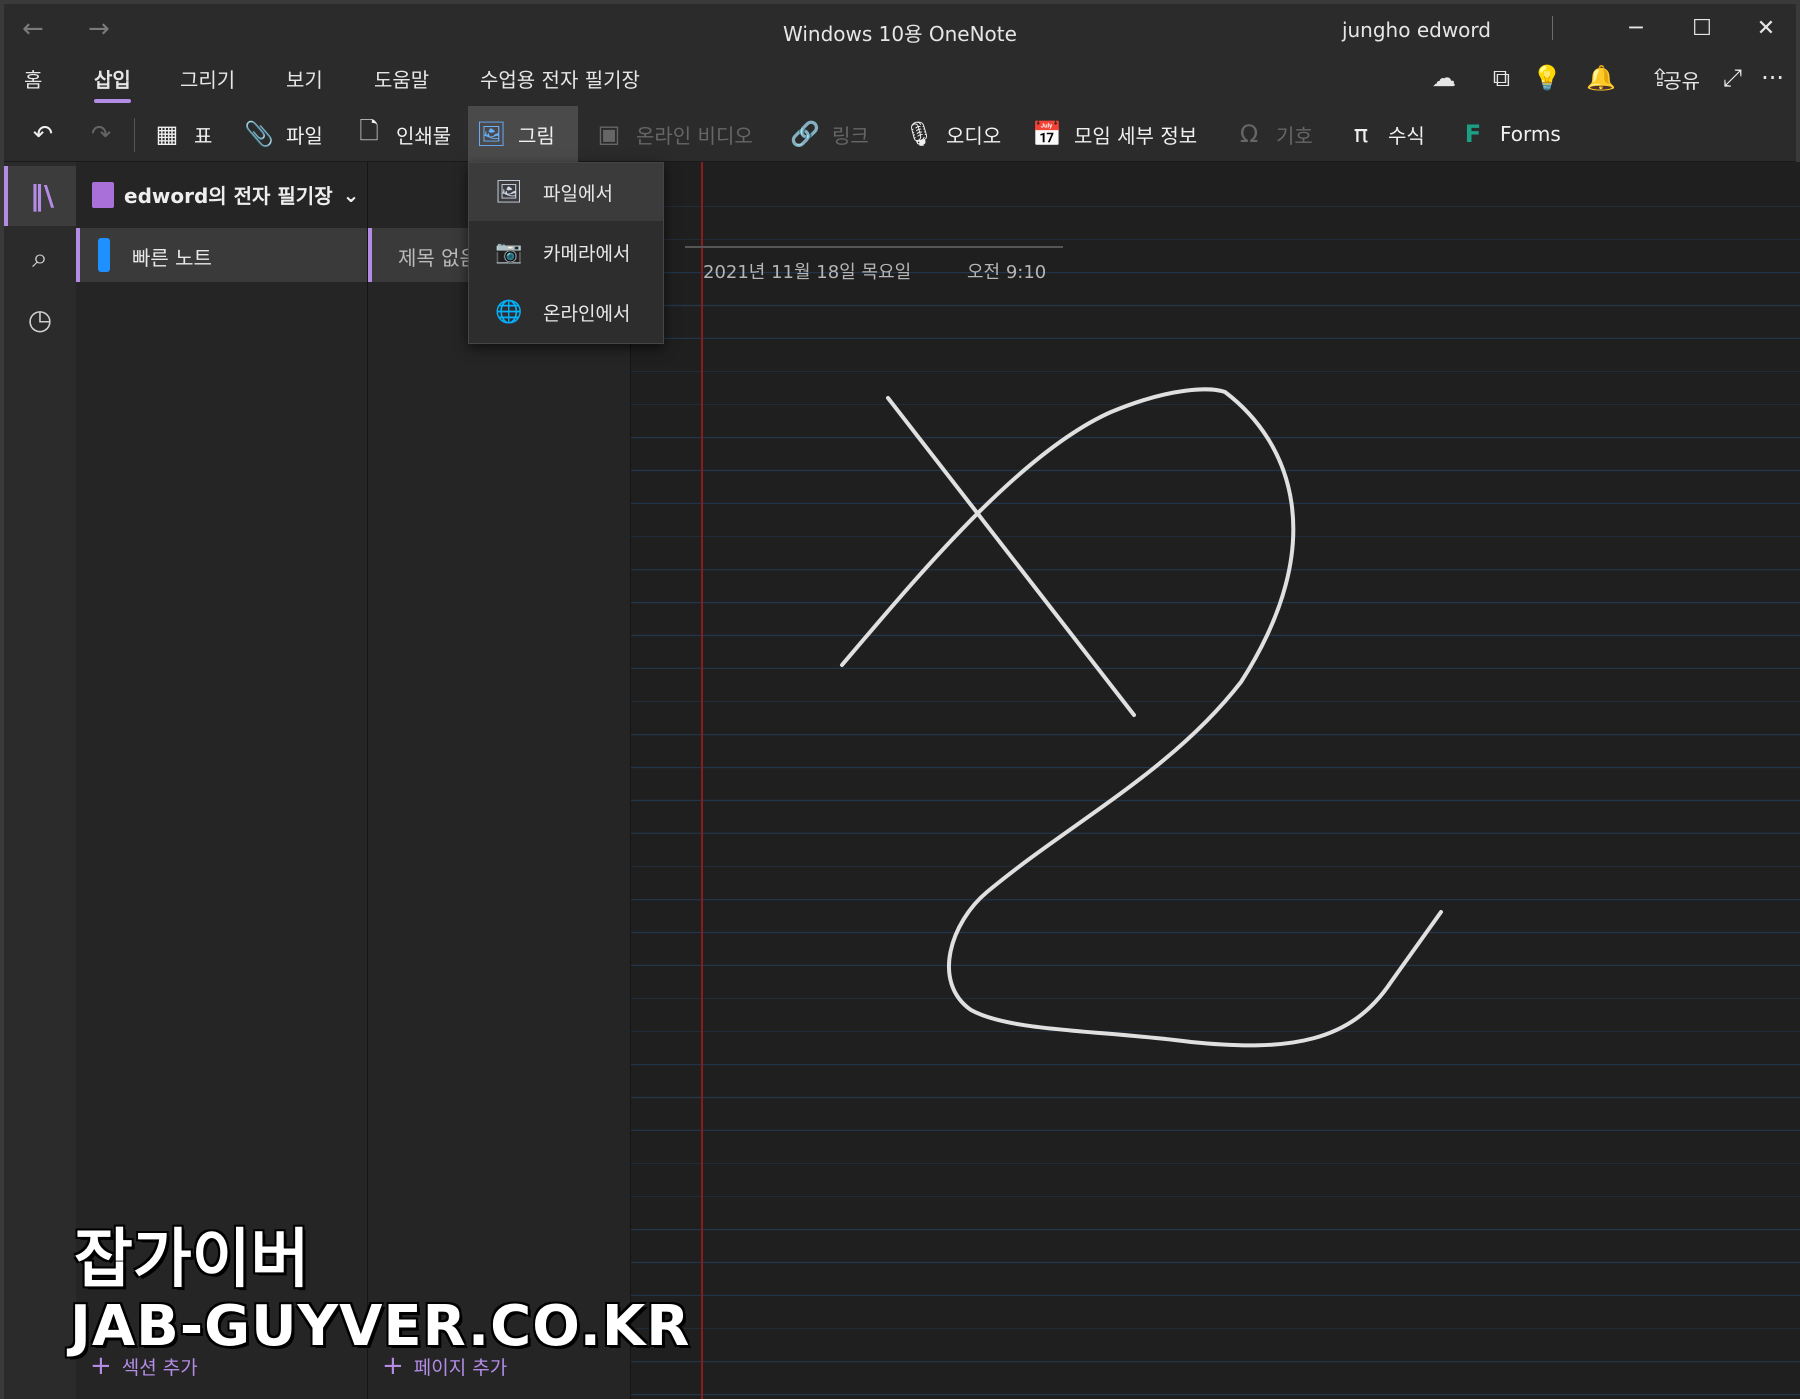  What do you see at coordinates (112, 83) in the screenshot?
I see `tab-insert: 삽입` at bounding box center [112, 83].